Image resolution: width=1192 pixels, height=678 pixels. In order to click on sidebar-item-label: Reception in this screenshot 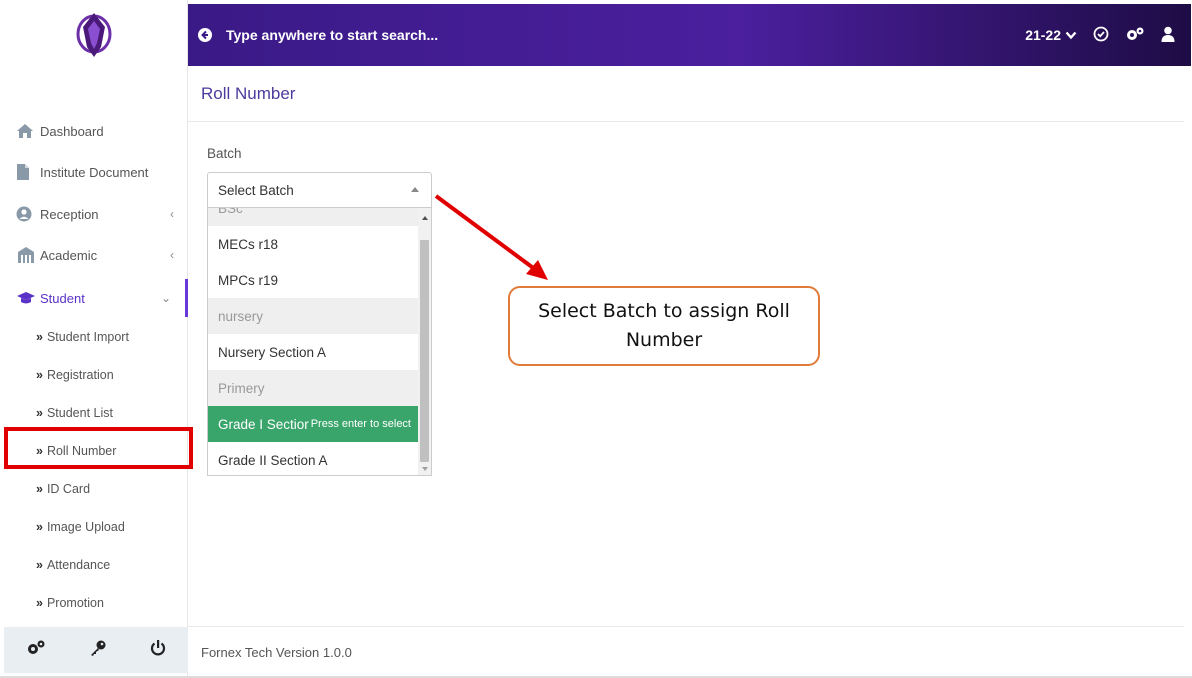, I will do `click(69, 214)`.